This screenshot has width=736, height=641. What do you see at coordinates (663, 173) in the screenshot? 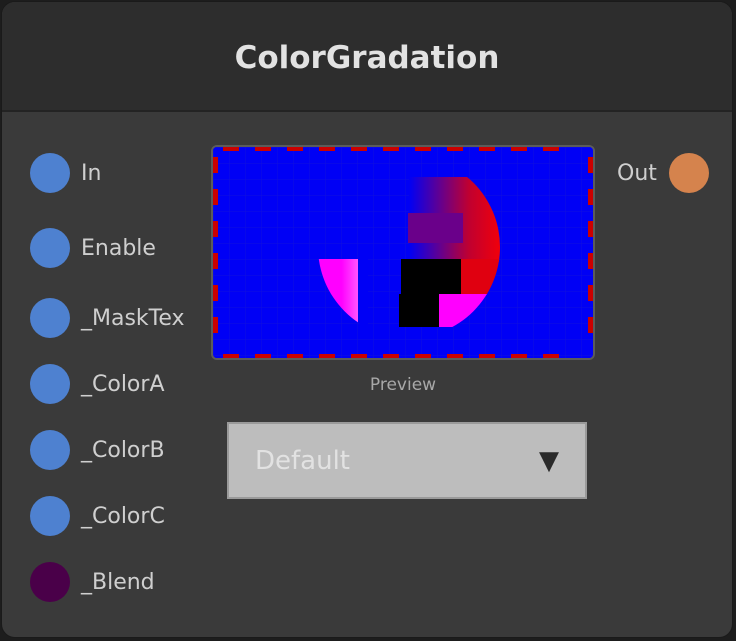
I see `output-port-out: Out` at bounding box center [663, 173].